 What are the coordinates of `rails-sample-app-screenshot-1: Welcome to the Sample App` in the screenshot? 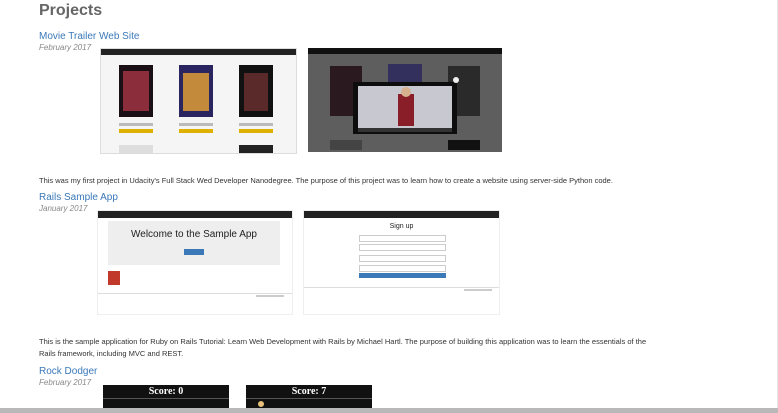 It's located at (195, 262).